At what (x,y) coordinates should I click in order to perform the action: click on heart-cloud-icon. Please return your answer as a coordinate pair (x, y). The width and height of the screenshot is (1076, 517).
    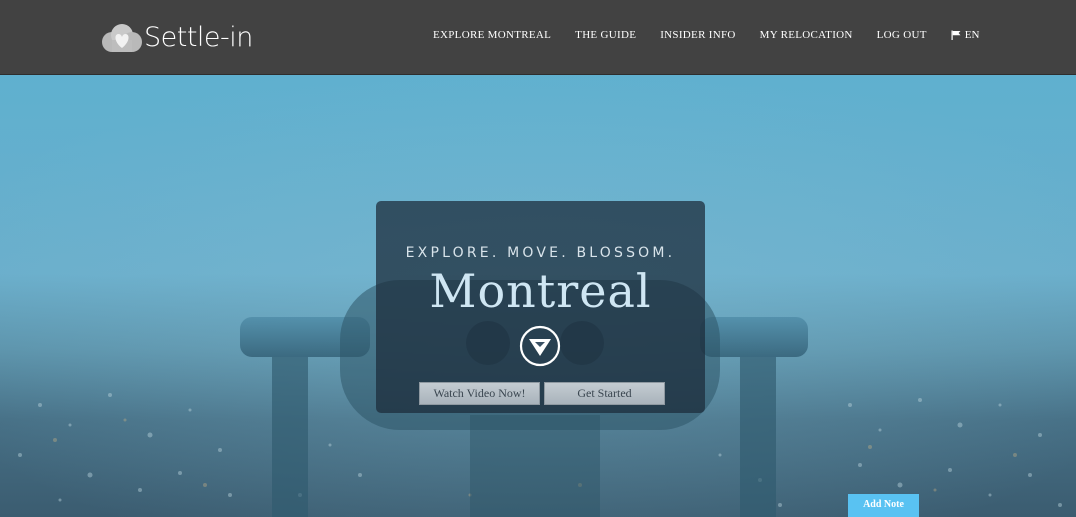
    Looking at the image, I should click on (122, 38).